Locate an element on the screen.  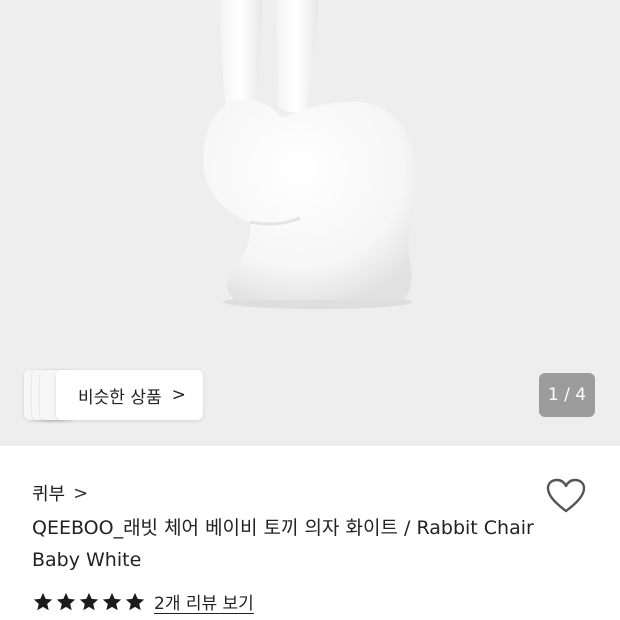
heart-outline-icon is located at coordinates (566, 496).